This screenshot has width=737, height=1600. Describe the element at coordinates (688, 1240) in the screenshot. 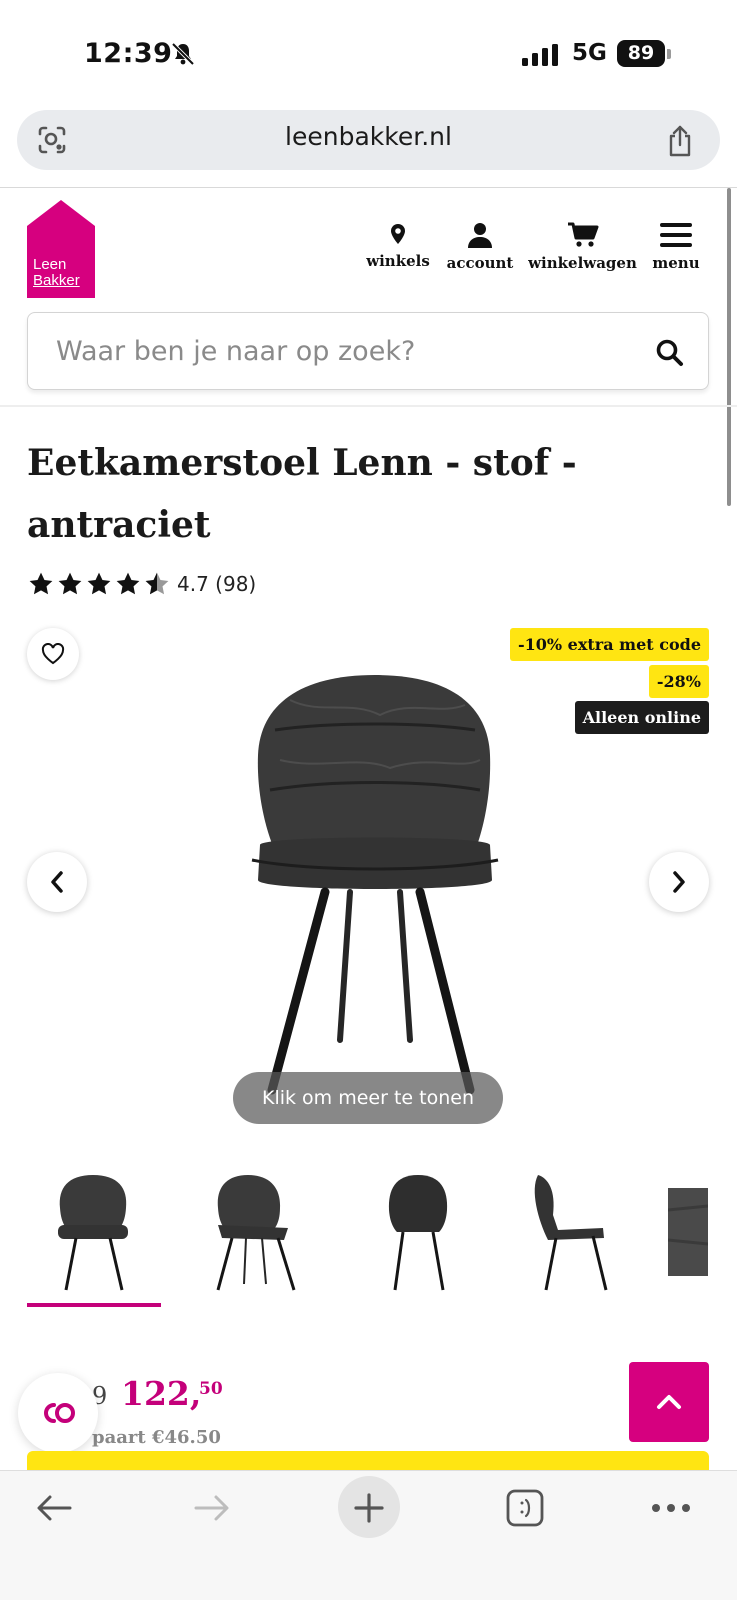

I see `thumbnail-fabric` at that location.